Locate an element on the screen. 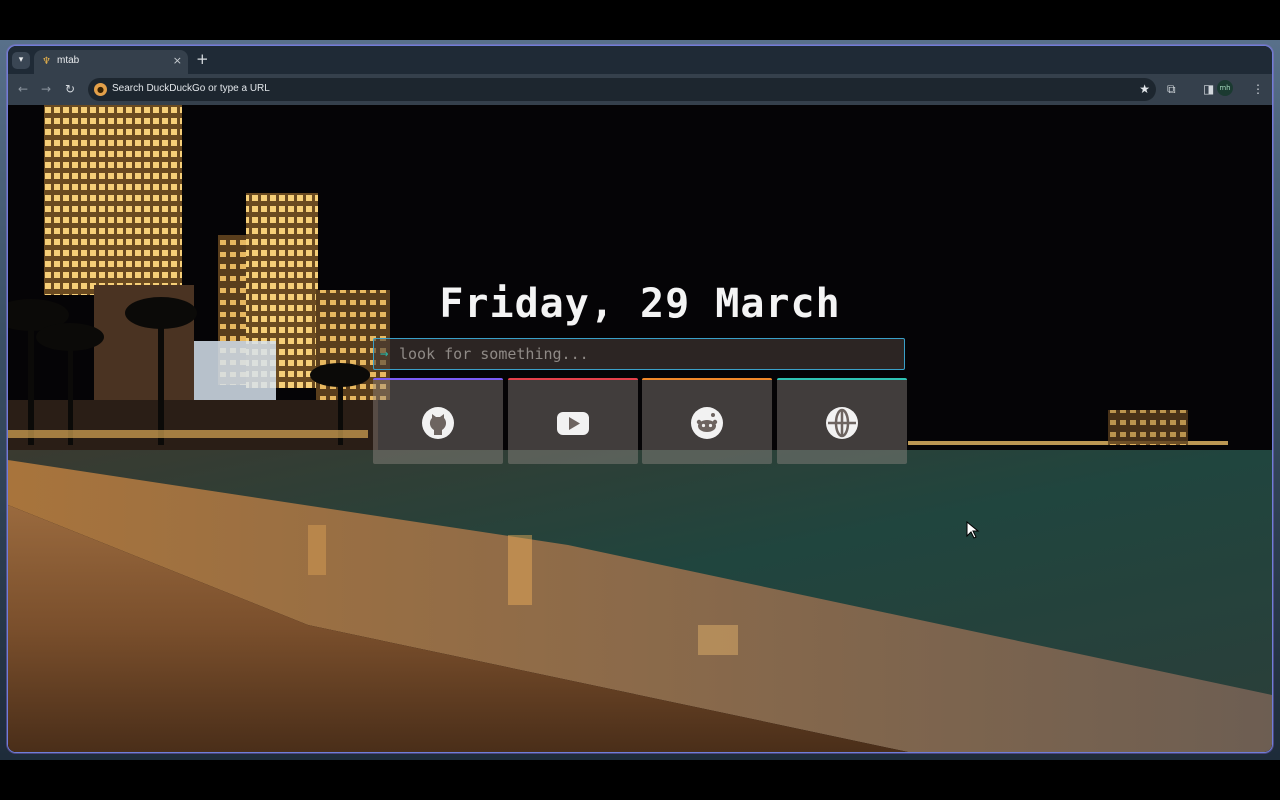 This screenshot has width=1280, height=800. side-panel-icon: ◨ is located at coordinates (1208, 89).